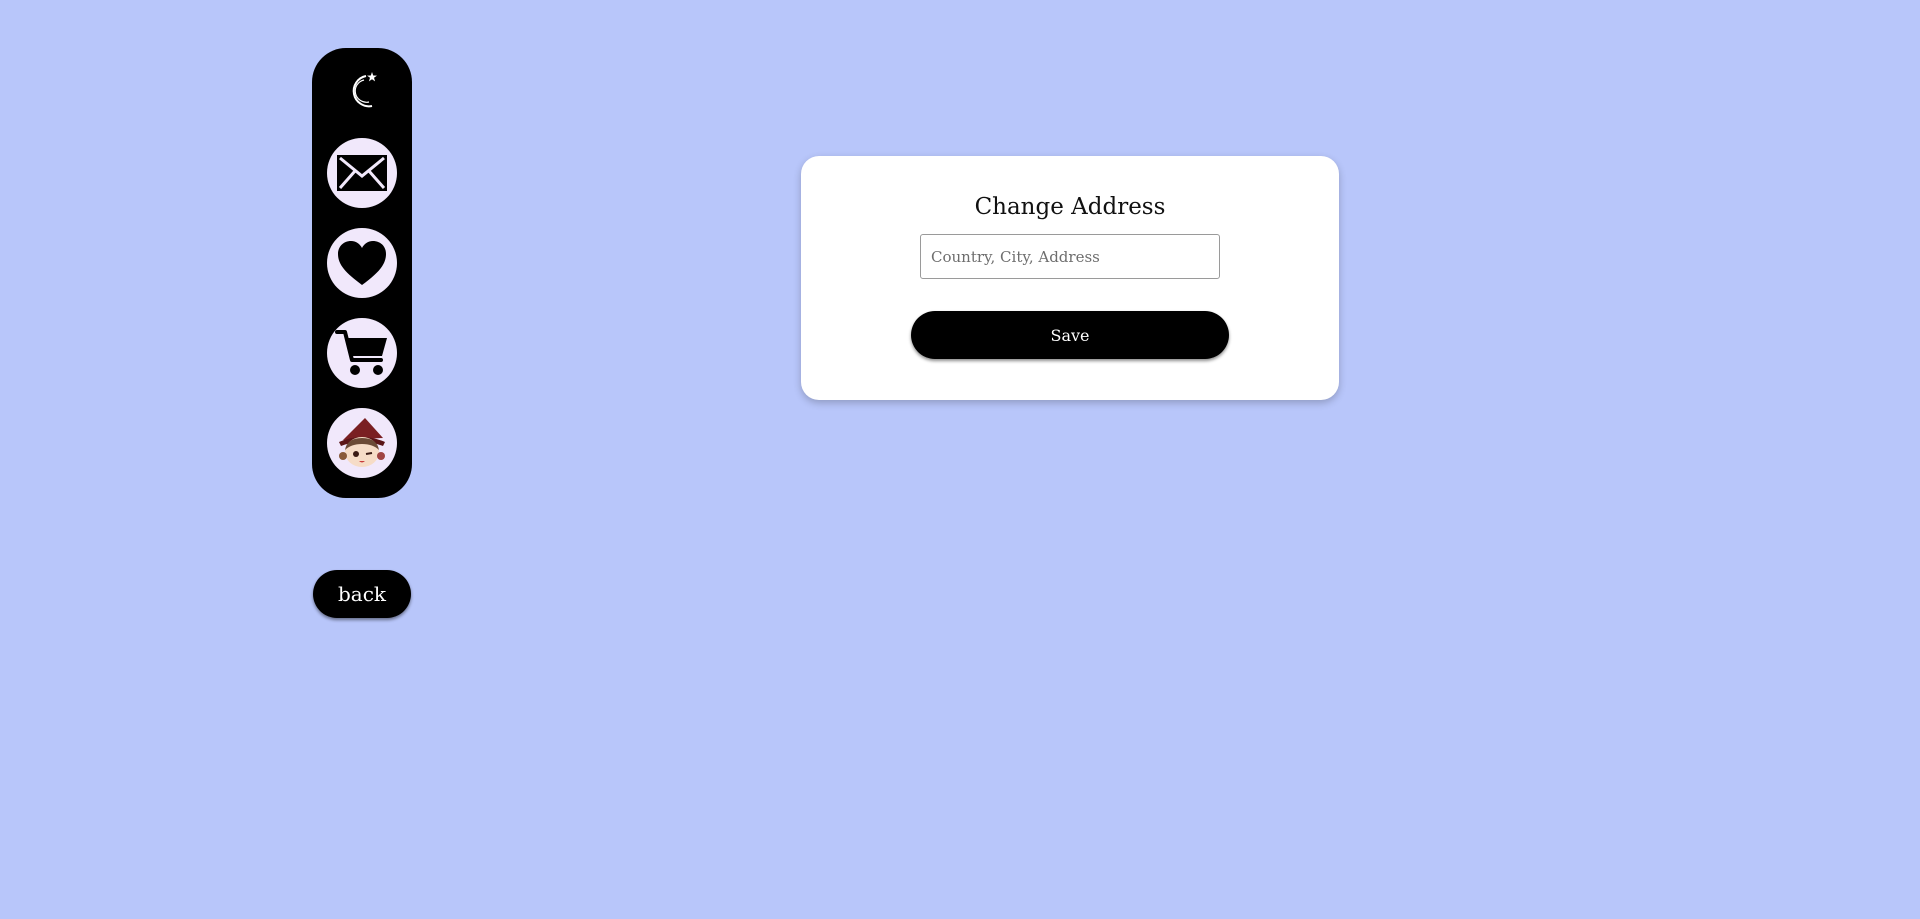 The height and width of the screenshot is (919, 1920). I want to click on sidebar-item-profile, so click(362, 443).